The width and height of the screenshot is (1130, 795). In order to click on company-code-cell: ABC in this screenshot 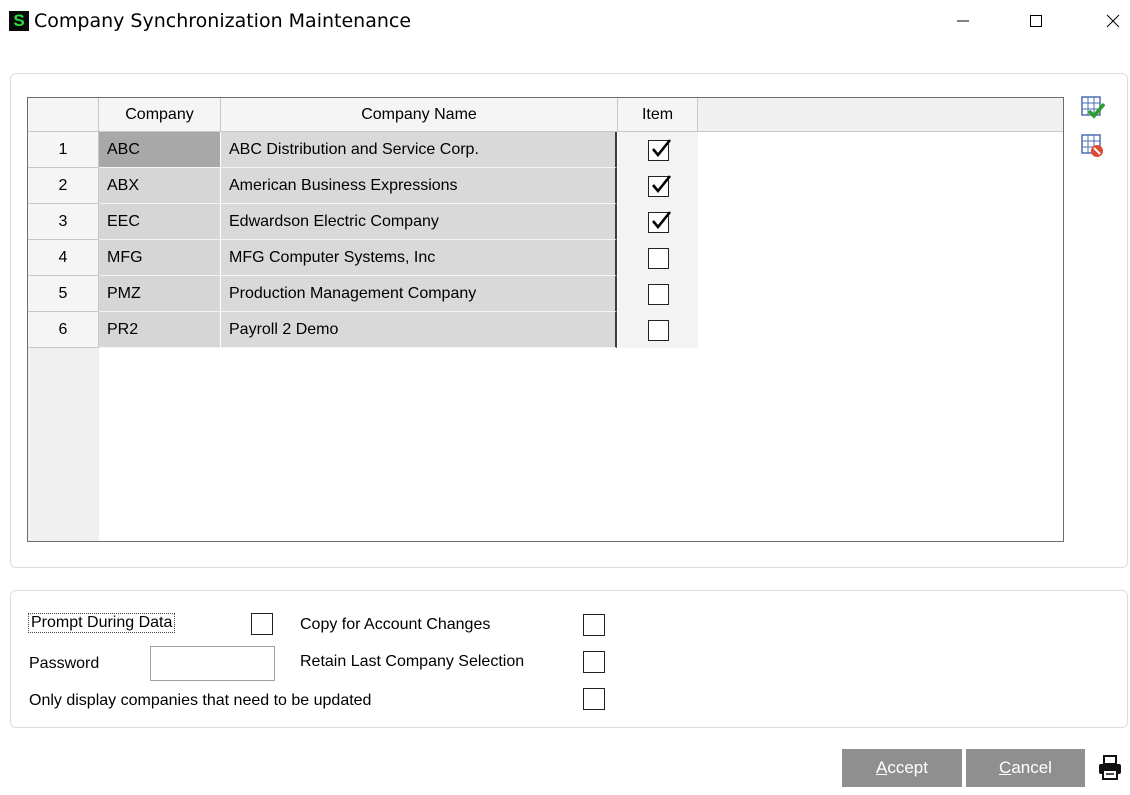, I will do `click(160, 150)`.